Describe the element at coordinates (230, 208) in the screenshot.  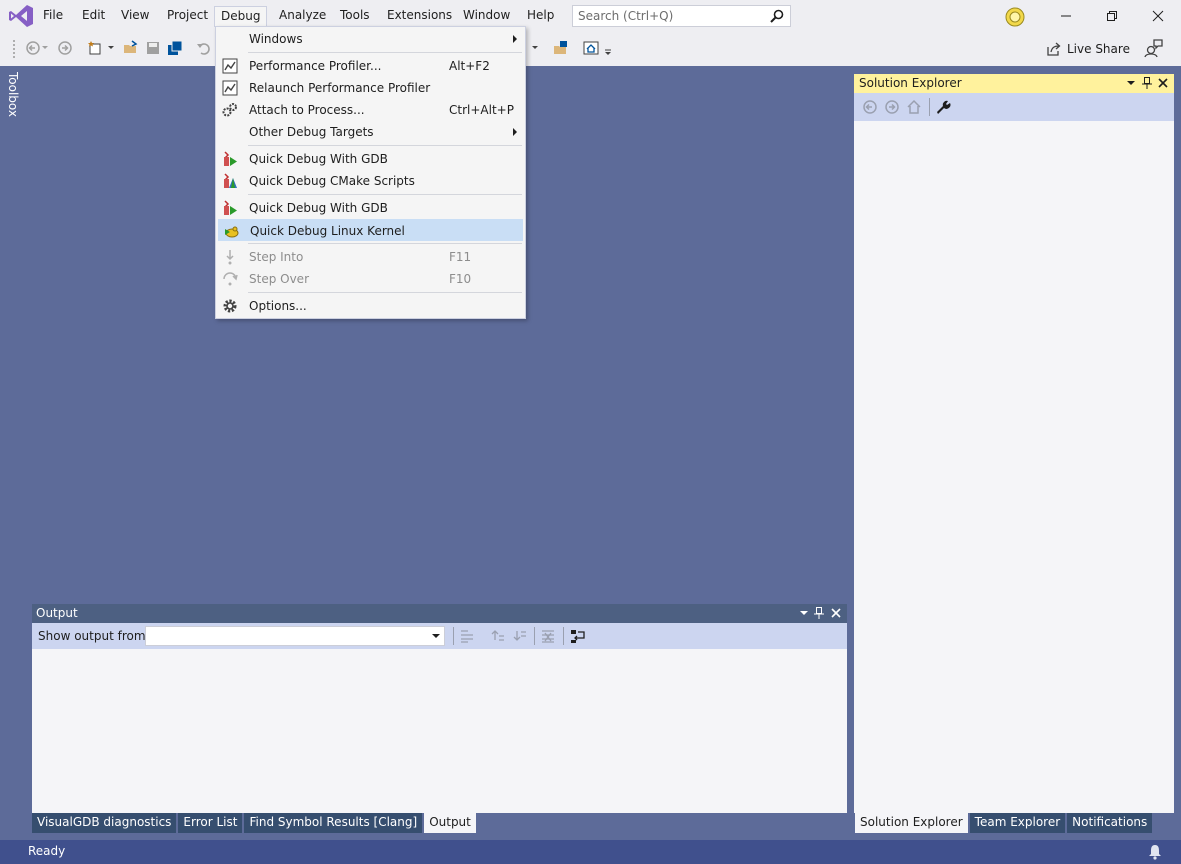
I see `gdb-debug-icon` at that location.